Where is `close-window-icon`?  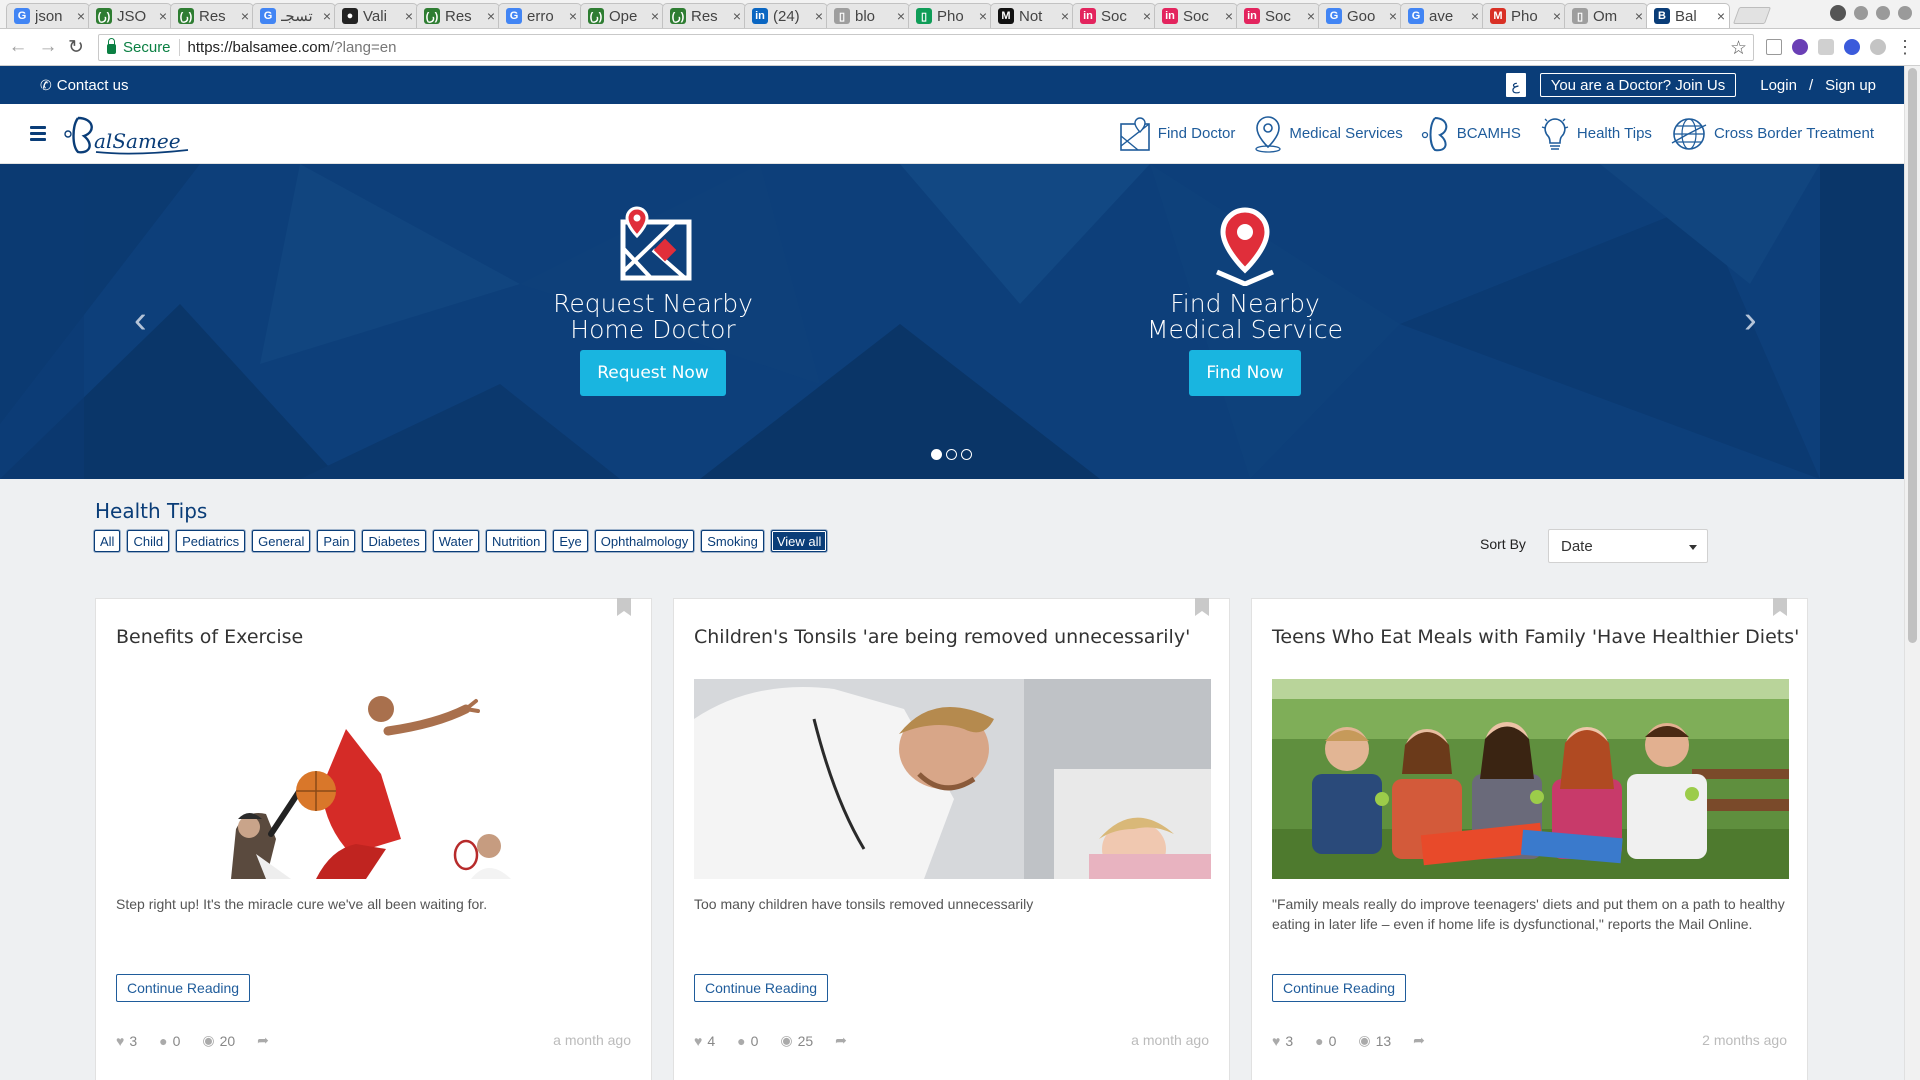 close-window-icon is located at coordinates (1905, 13).